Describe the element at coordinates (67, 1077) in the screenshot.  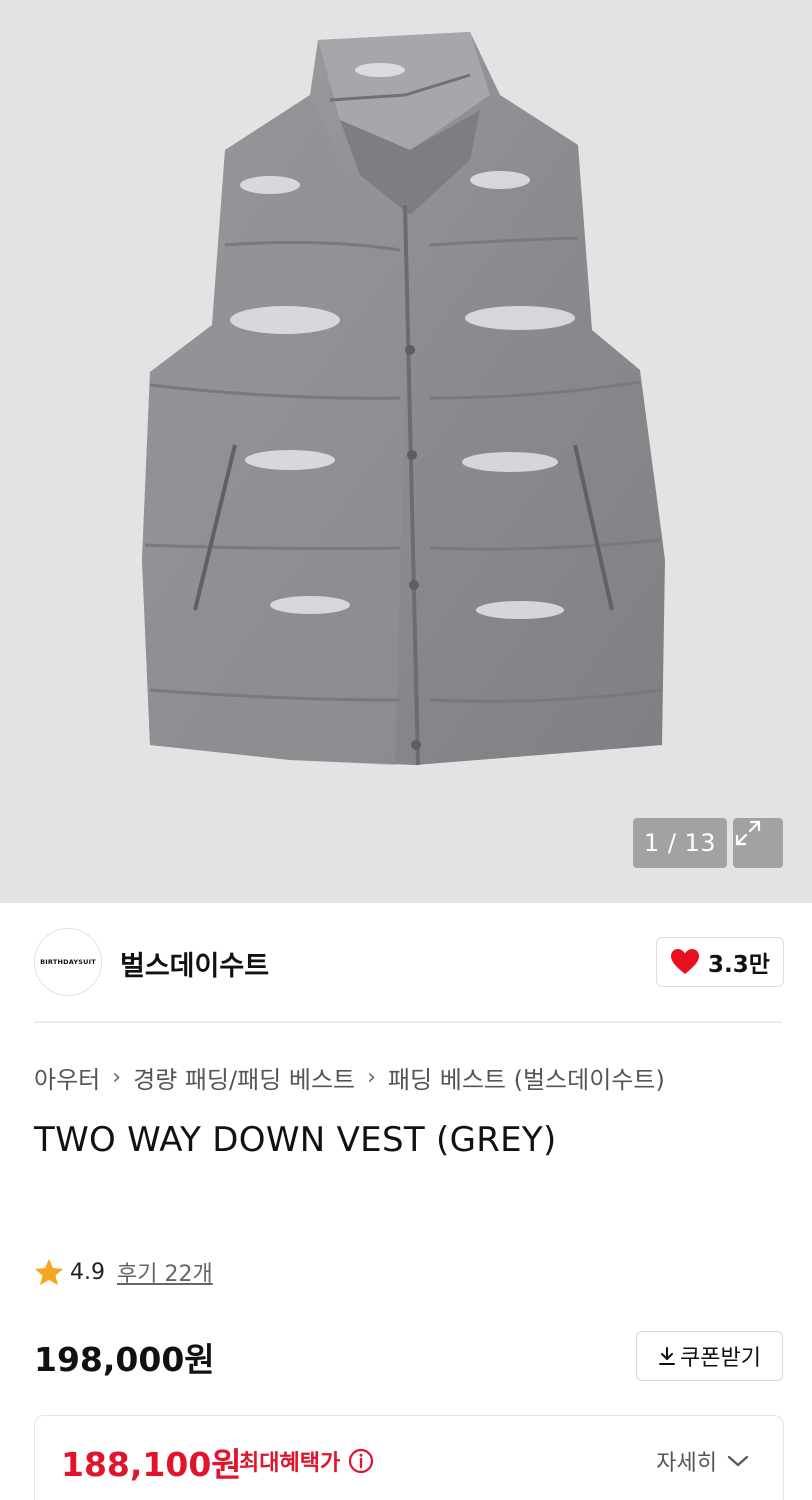
I see `breadcrumb-item-outer: 아우터` at that location.